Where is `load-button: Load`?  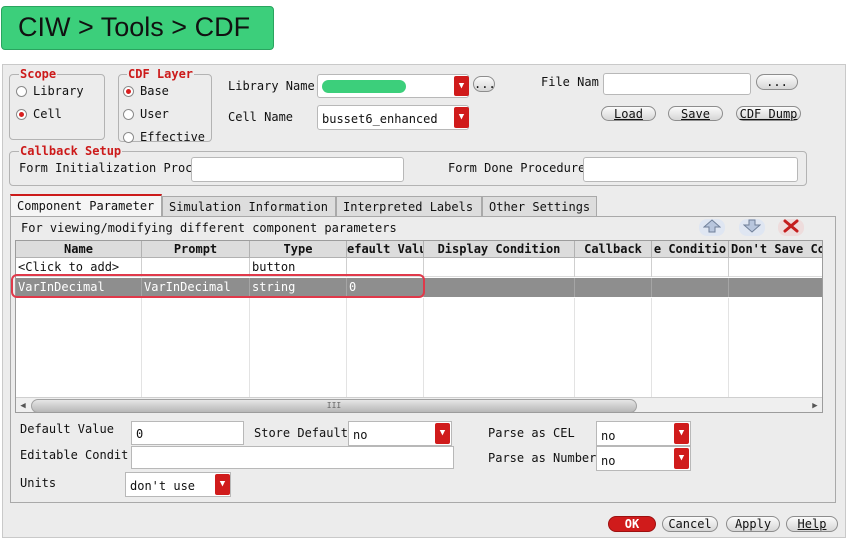 load-button: Load is located at coordinates (628, 113).